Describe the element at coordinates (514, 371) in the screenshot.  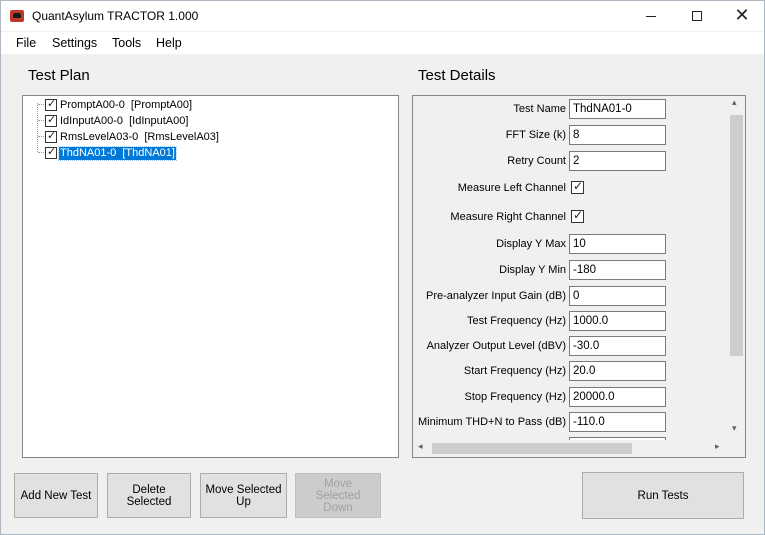
I see `property-label: Start Frequency (Hz)` at that location.